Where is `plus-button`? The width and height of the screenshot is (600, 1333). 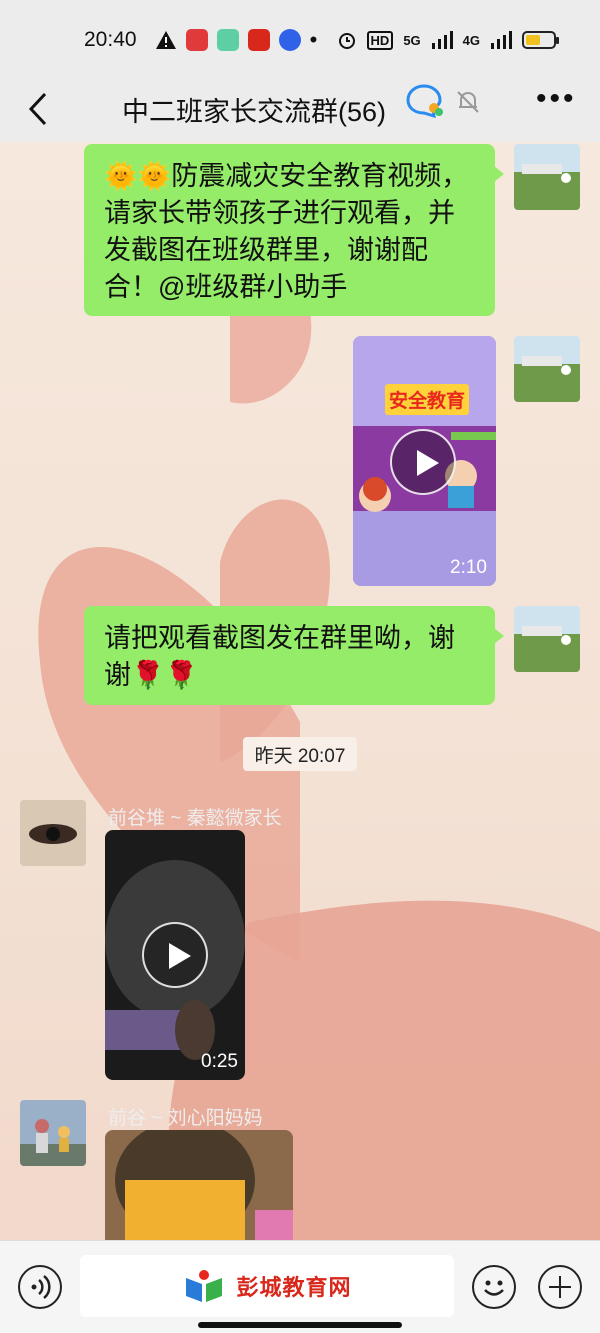
plus-button is located at coordinates (560, 1287).